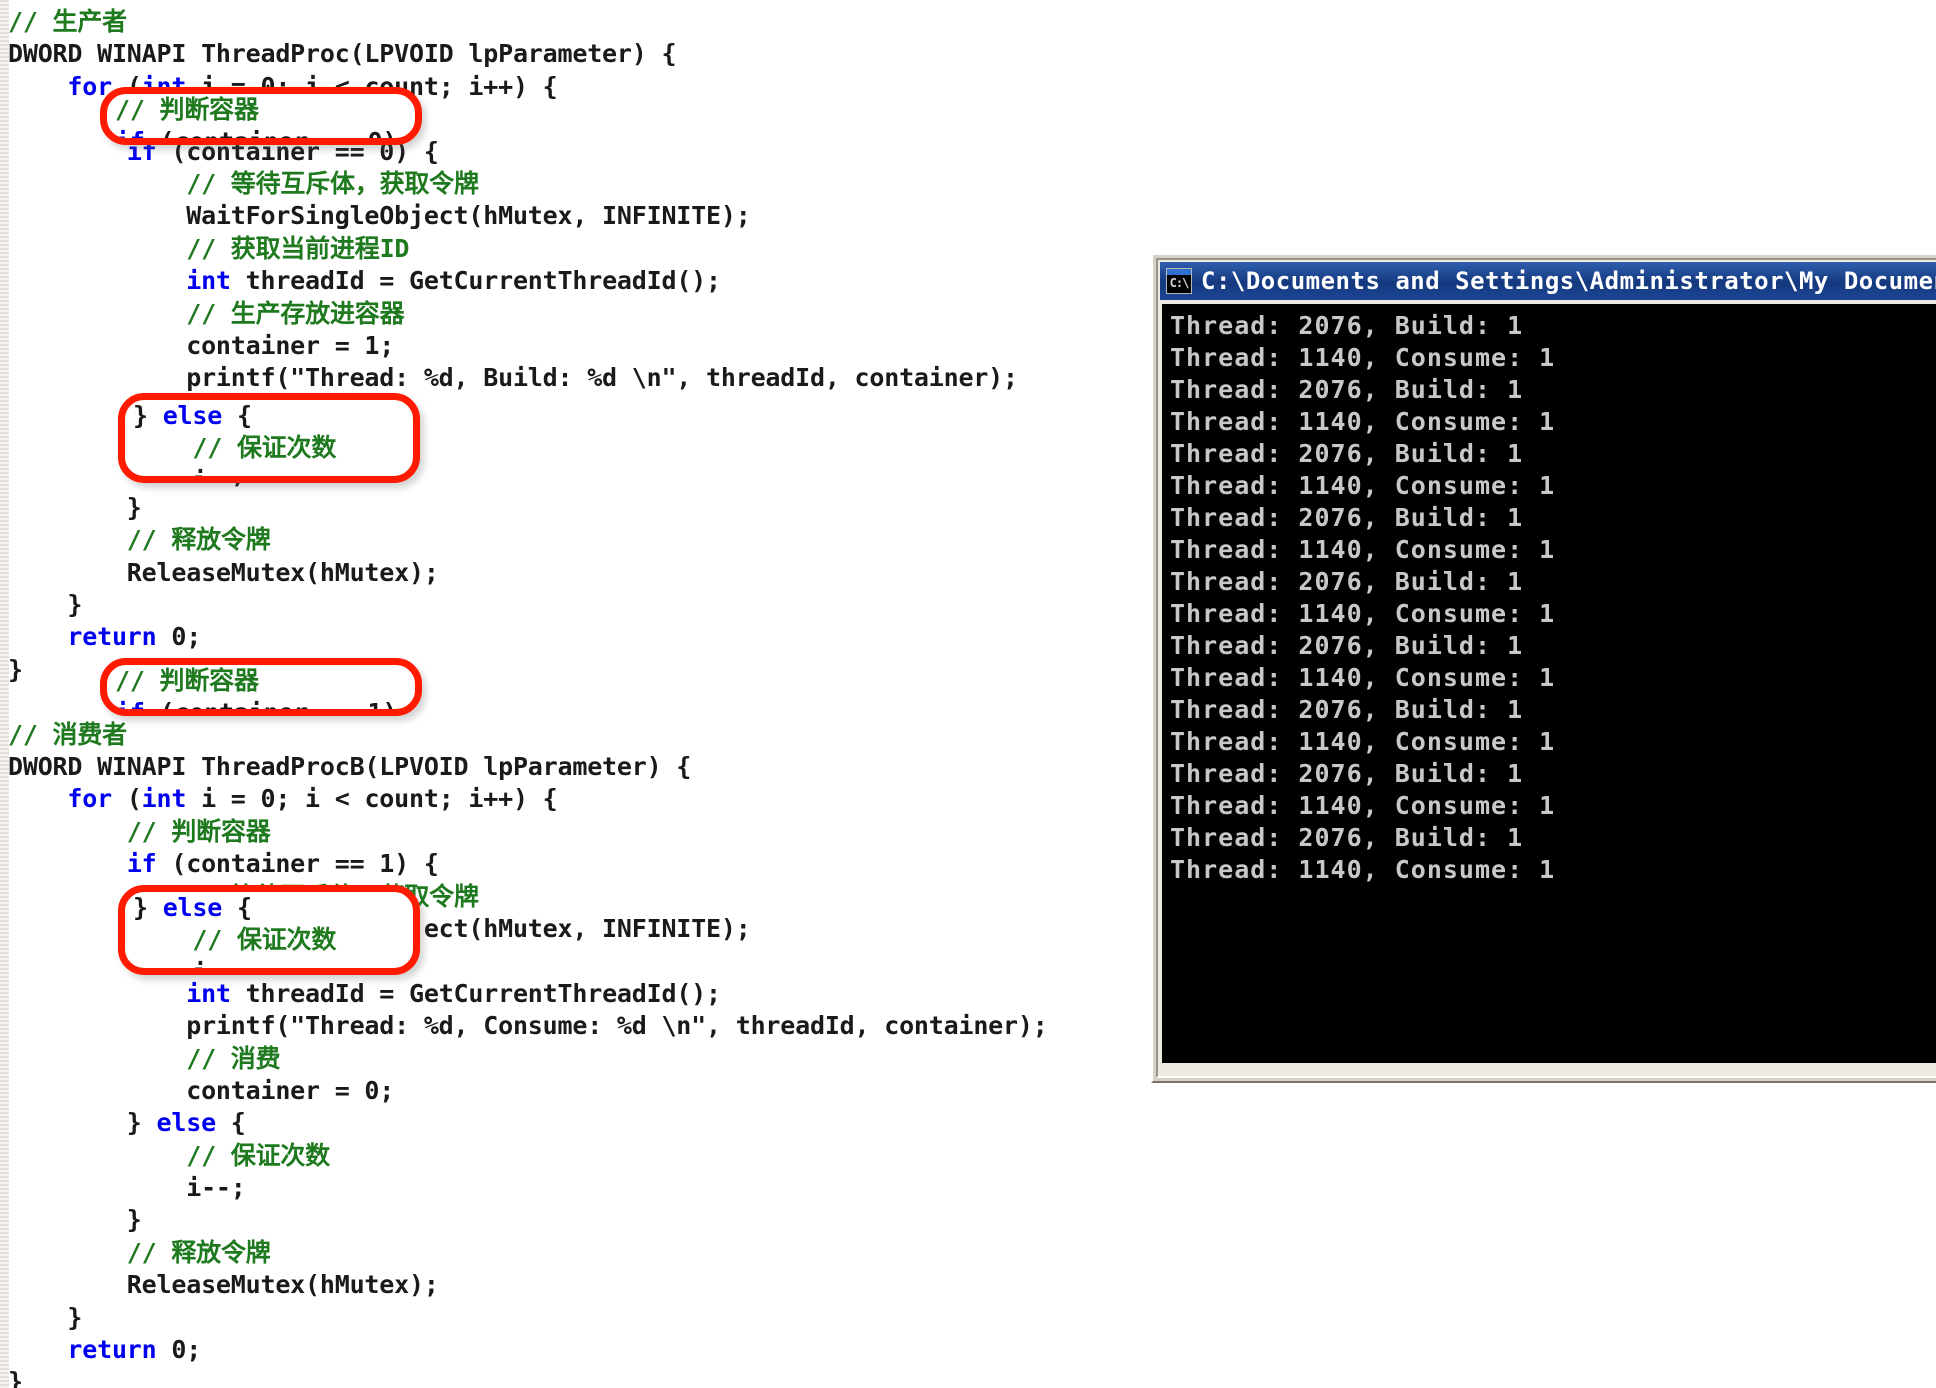 The image size is (1936, 1388). I want to click on code-token-pl: (, so click(126, 799).